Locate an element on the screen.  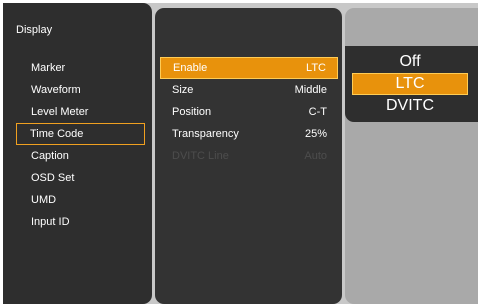
setting-row-position: Position C-T is located at coordinates (249, 112).